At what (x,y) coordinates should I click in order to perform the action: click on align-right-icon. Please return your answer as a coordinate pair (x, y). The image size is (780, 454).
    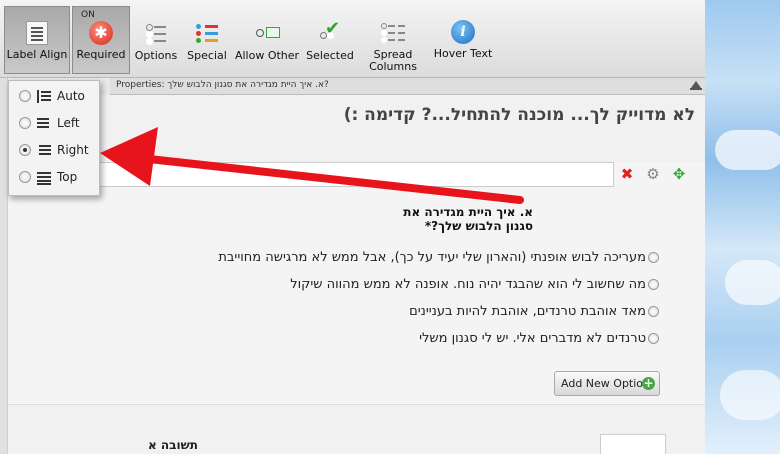
    Looking at the image, I should click on (44, 150).